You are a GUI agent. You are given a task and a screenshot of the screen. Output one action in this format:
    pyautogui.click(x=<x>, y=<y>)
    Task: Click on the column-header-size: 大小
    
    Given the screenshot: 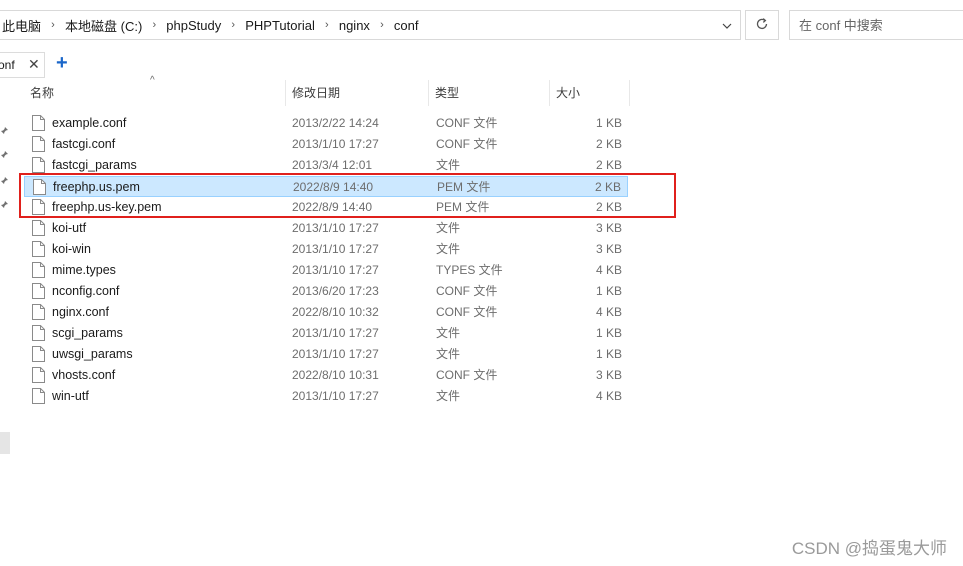 What is the action you would take?
    pyautogui.click(x=590, y=93)
    